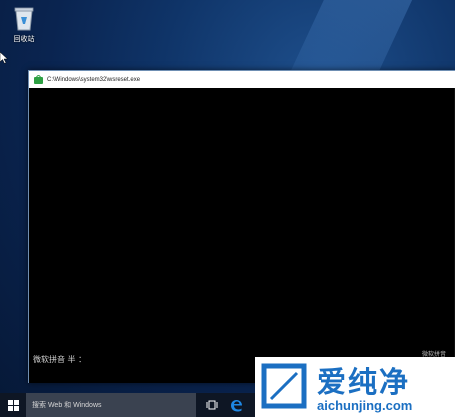 This screenshot has height=417, width=455. Describe the element at coordinates (242, 79) in the screenshot. I see `window-title-bar: C:\Windows\system32\wsreset.exe` at that location.